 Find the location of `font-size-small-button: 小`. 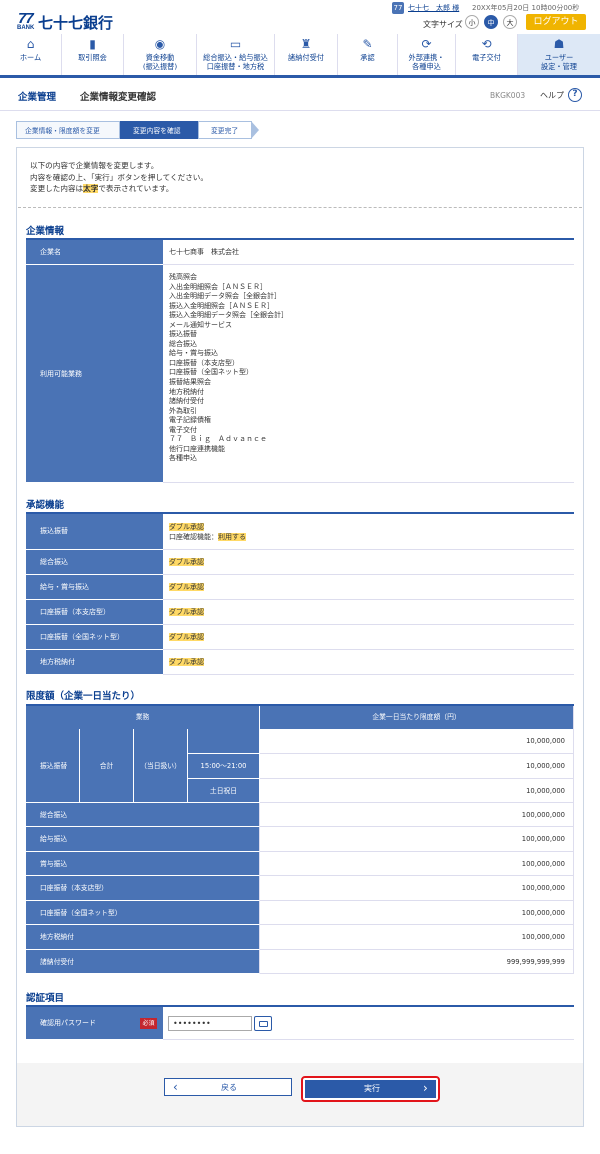

font-size-small-button: 小 is located at coordinates (472, 22).